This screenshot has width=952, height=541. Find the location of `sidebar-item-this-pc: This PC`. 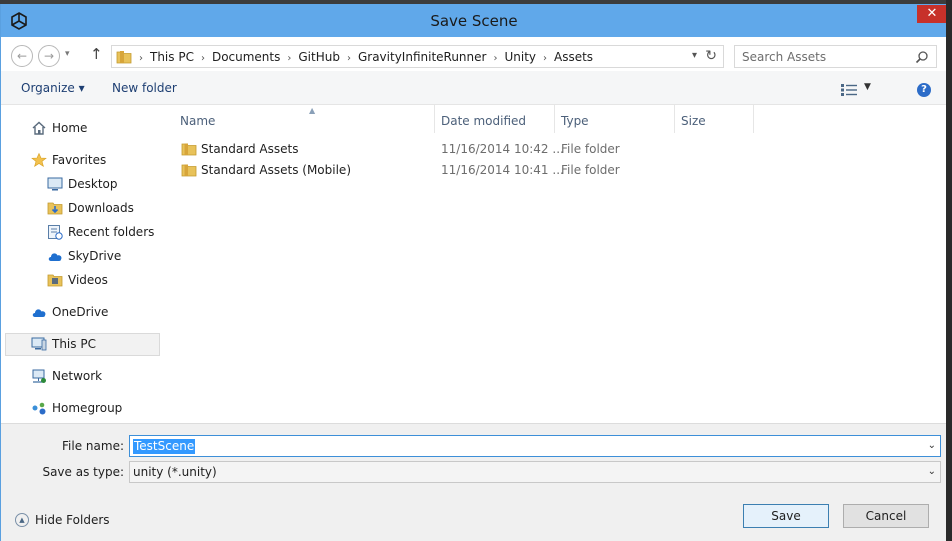

sidebar-item-this-pc: This PC is located at coordinates (82, 344).